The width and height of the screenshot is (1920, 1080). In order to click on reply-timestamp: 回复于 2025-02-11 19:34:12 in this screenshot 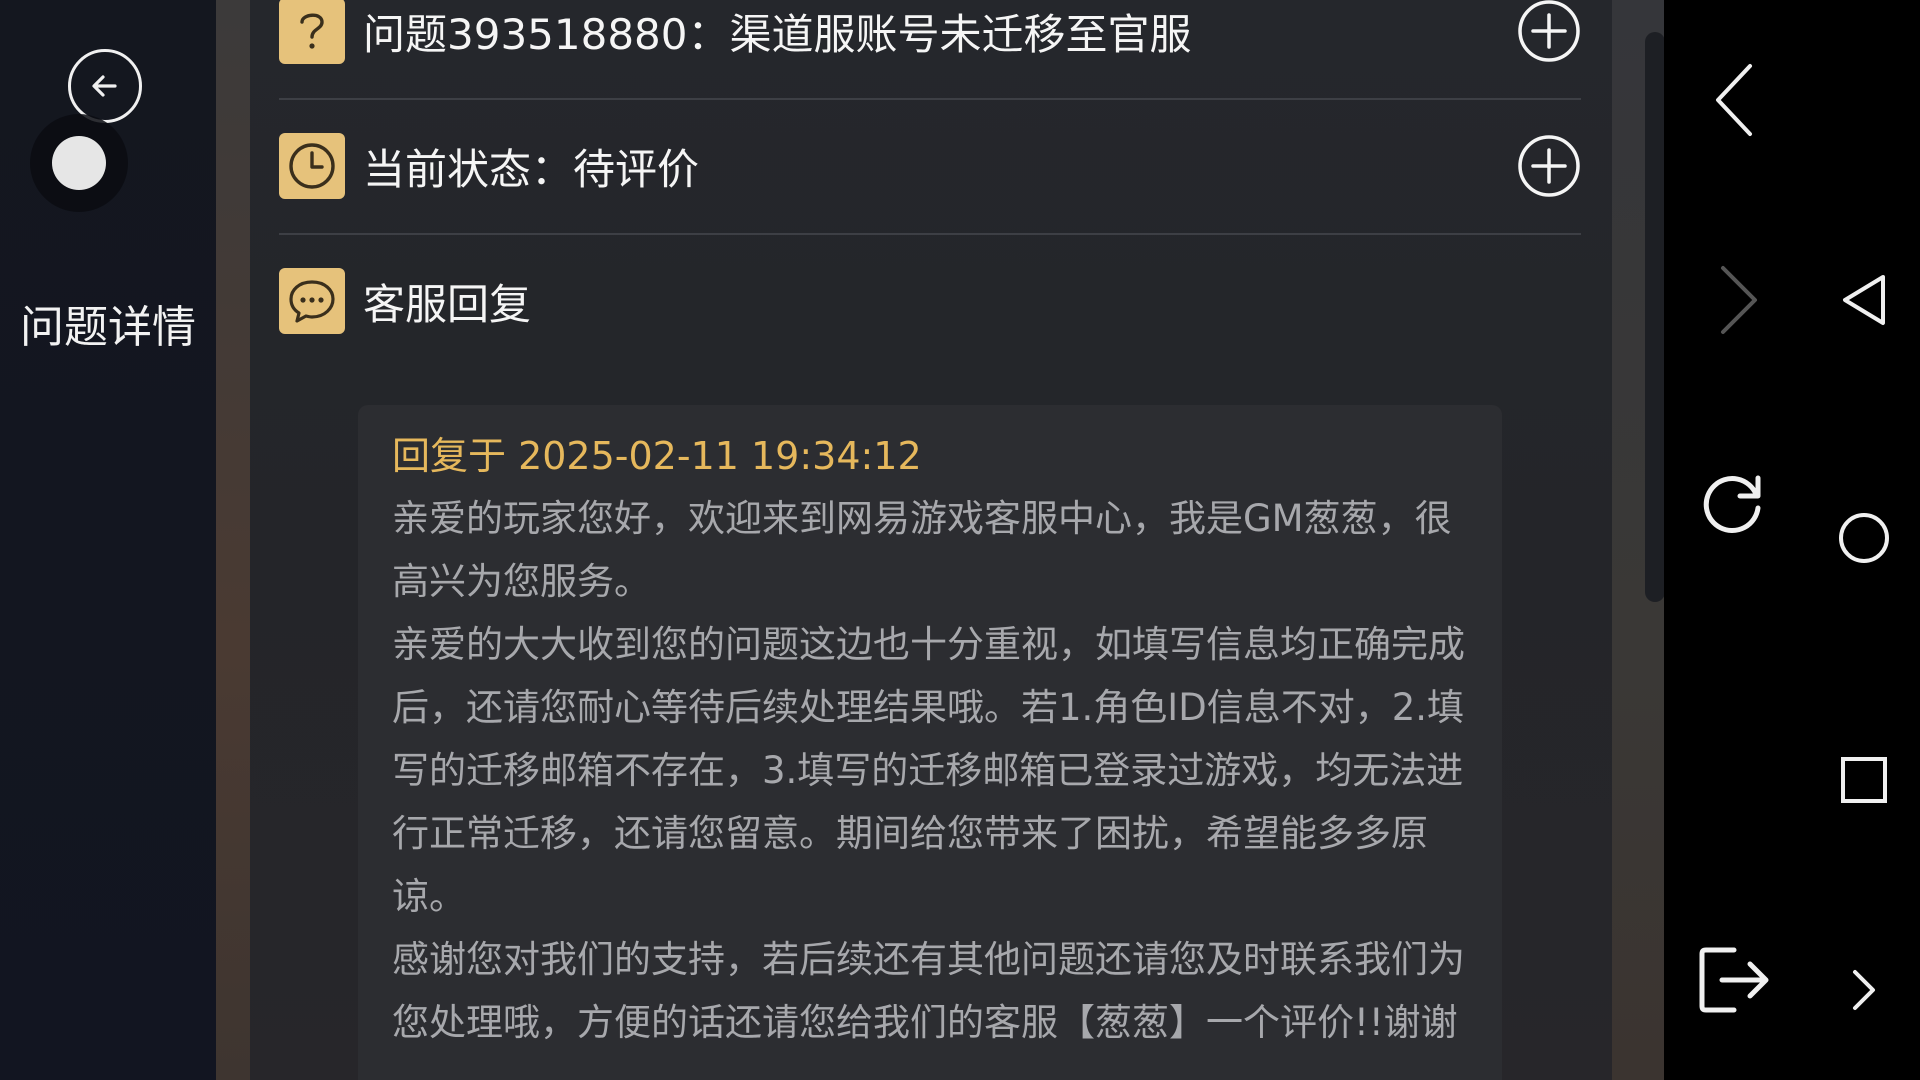, I will do `click(657, 456)`.